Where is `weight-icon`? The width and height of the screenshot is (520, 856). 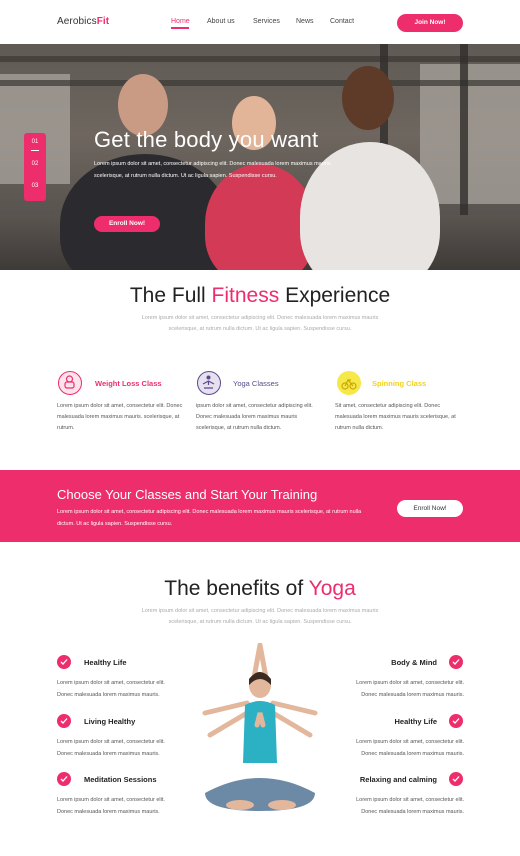 weight-icon is located at coordinates (70, 383).